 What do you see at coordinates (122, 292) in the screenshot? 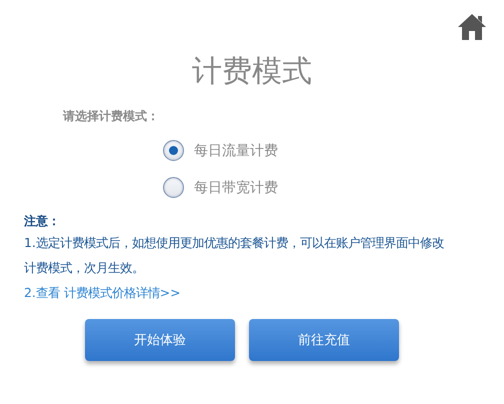
I see `price-details-link: 计费模式价格详情>>` at bounding box center [122, 292].